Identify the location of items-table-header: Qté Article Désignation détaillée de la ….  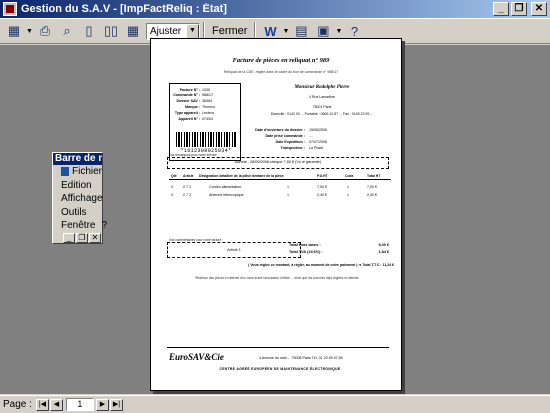
(280, 177).